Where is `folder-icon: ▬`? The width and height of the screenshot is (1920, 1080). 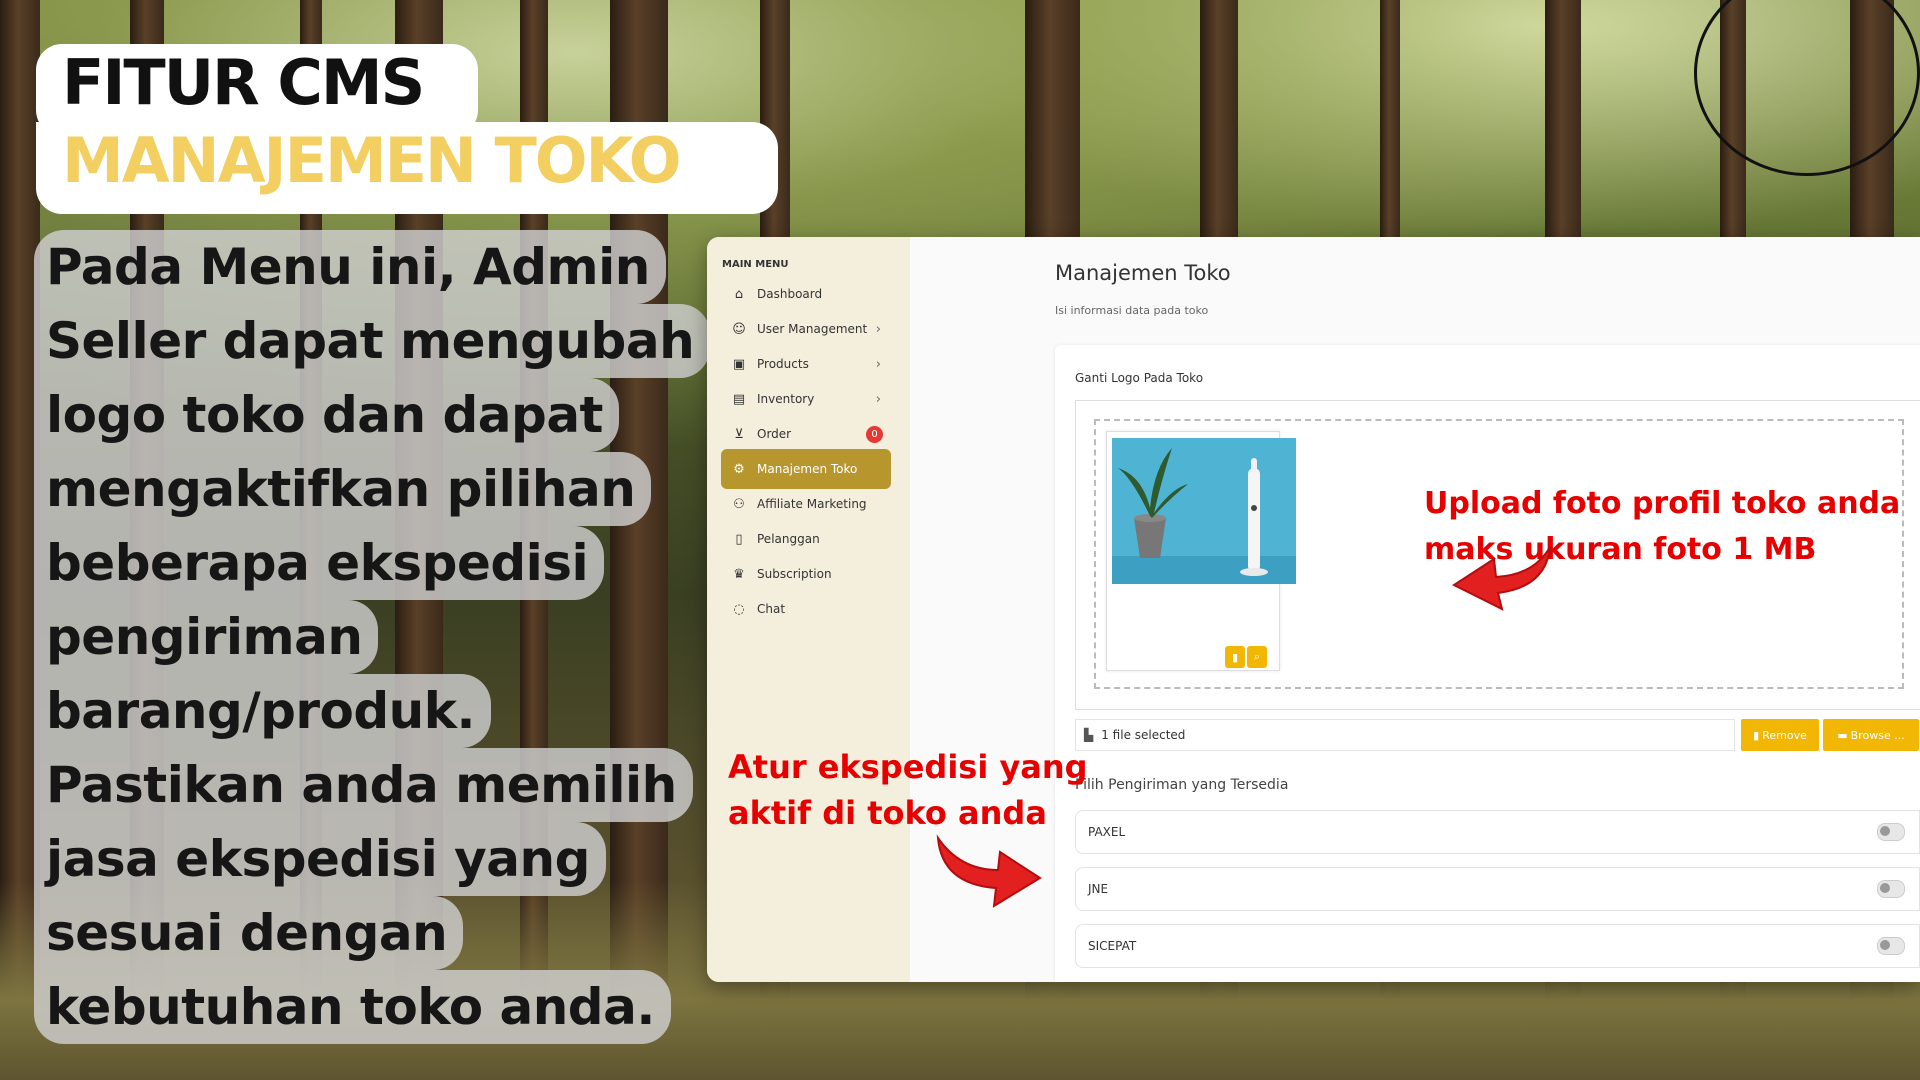
folder-icon: ▬ is located at coordinates (1842, 735).